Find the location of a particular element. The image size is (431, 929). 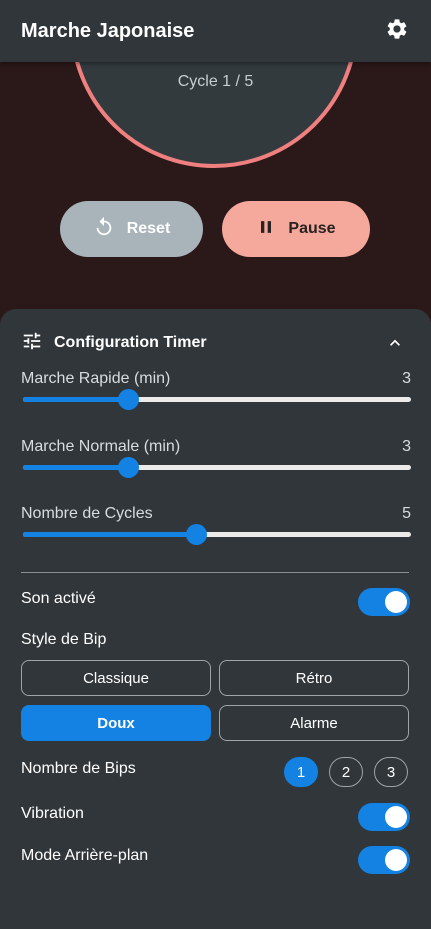

config-title: Configuration Timer is located at coordinates (130, 342).